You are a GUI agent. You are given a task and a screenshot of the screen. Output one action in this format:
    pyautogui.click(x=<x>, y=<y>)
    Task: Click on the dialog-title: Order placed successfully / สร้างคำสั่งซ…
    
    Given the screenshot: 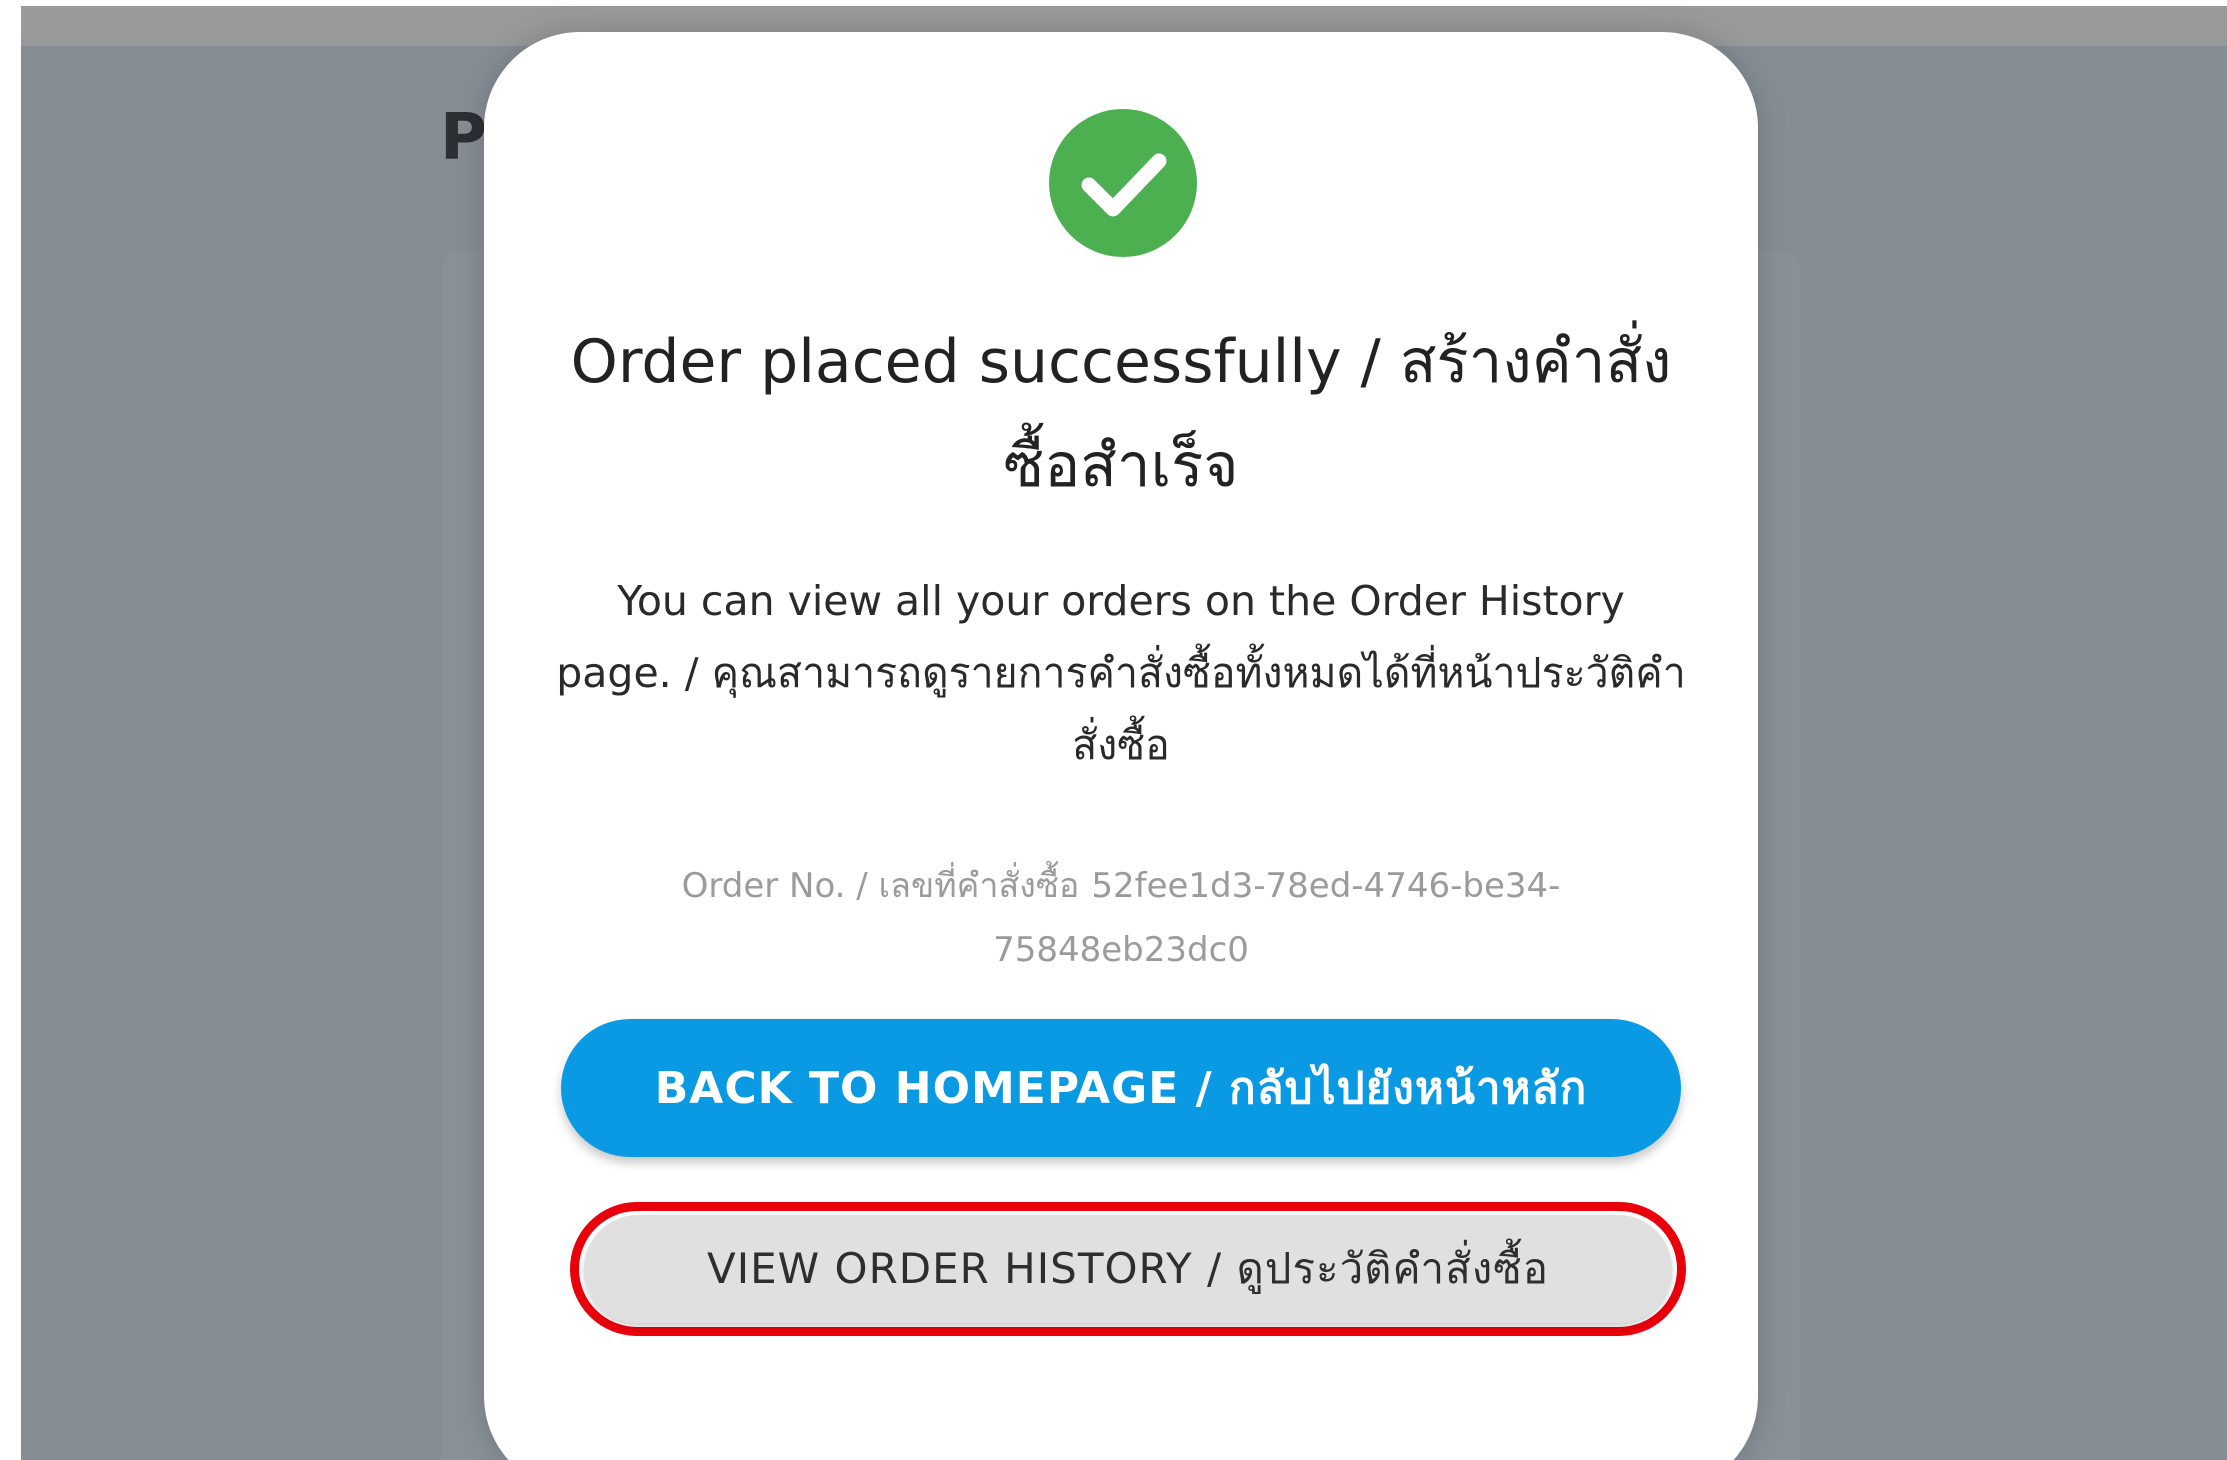 What is the action you would take?
    pyautogui.click(x=1121, y=414)
    